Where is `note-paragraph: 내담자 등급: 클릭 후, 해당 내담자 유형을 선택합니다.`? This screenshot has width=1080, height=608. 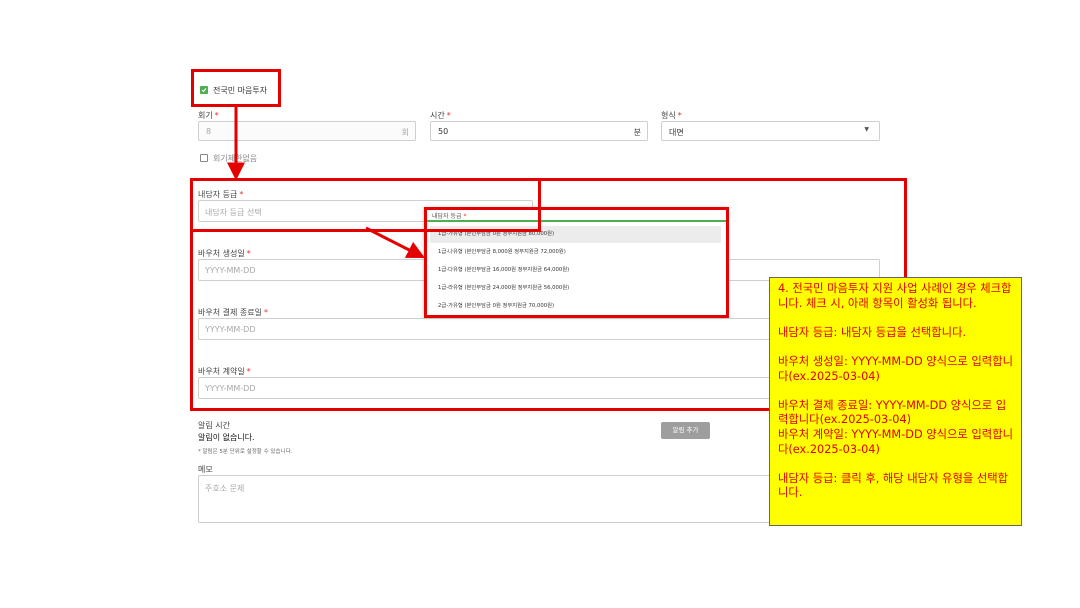
note-paragraph: 내담자 등급: 클릭 후, 해당 내담자 유형을 선택합니다. is located at coordinates (893, 485).